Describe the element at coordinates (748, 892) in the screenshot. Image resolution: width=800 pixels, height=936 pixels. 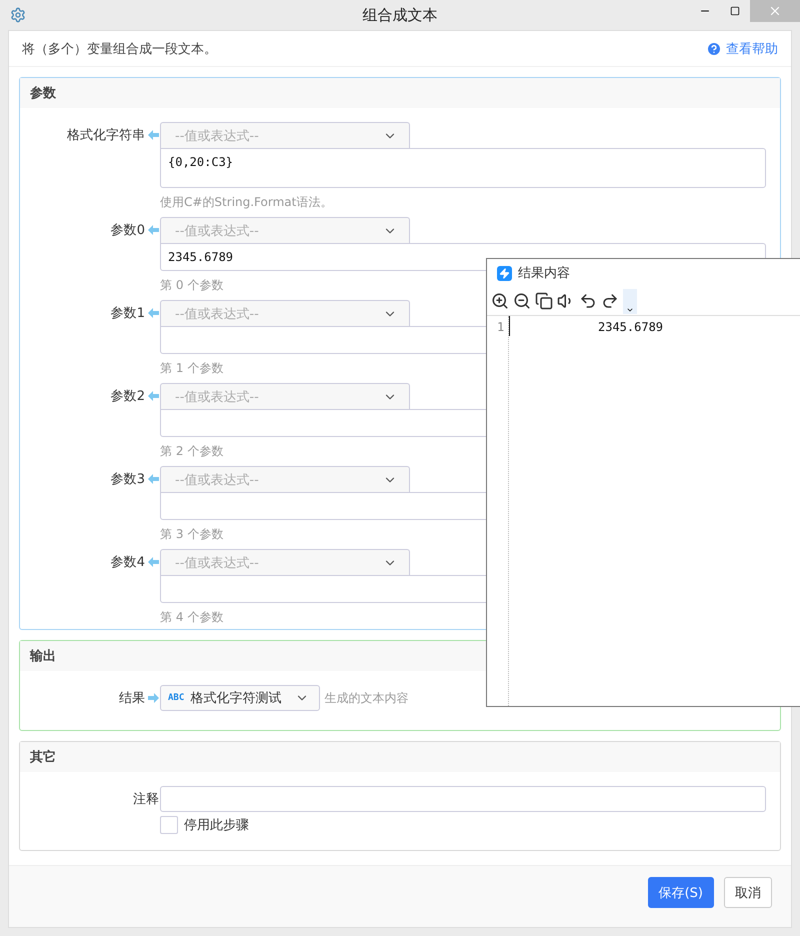
I see `cancel-button: 取消` at that location.